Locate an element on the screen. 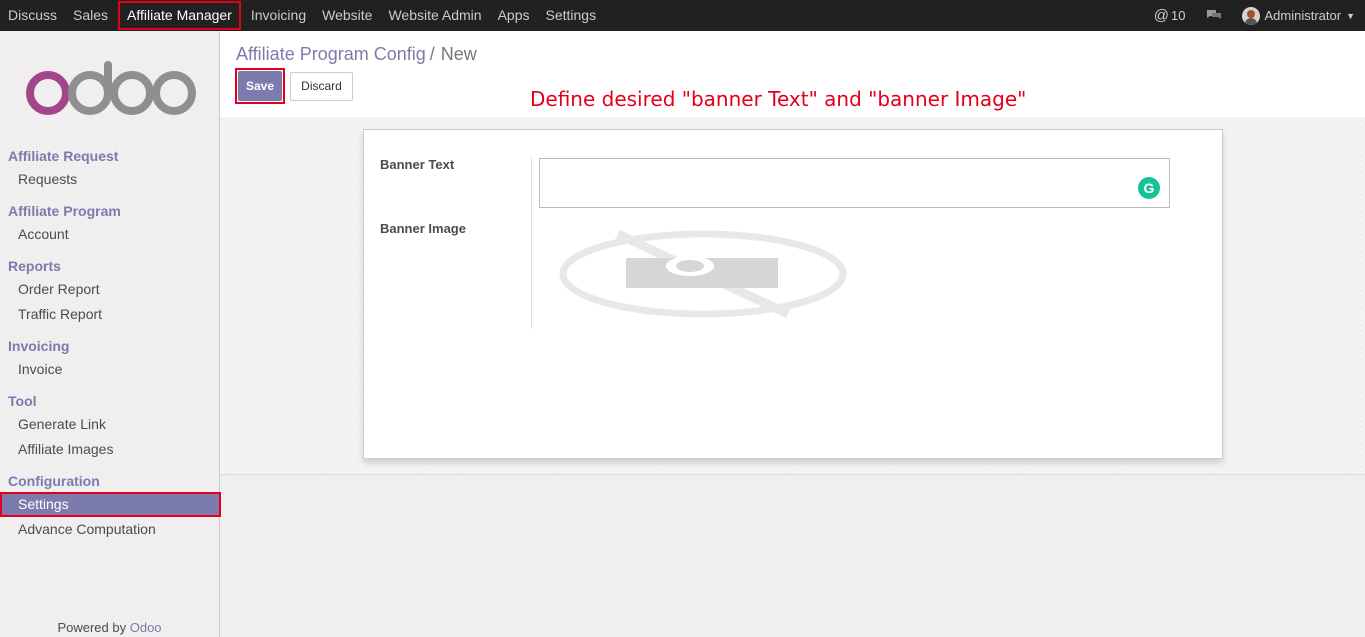 This screenshot has width=1365, height=637. banner-text-input: G is located at coordinates (854, 183).